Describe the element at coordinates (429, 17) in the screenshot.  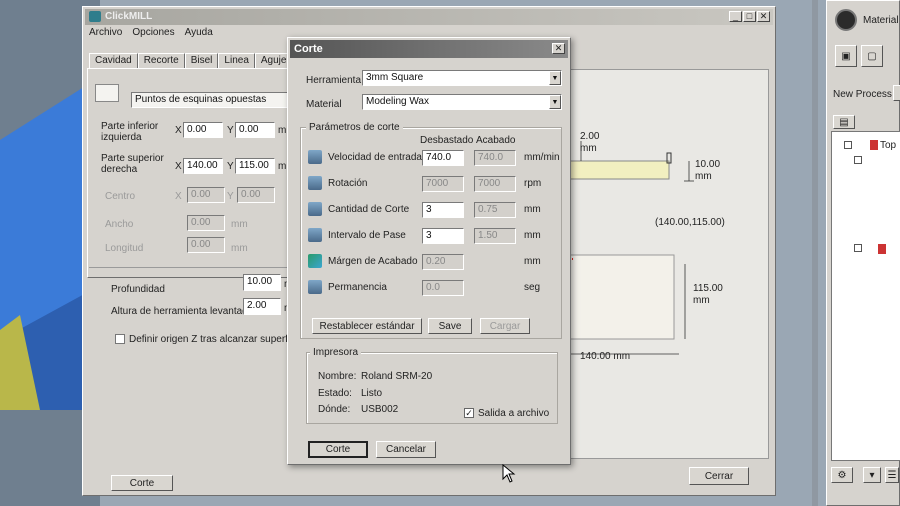
I see `main-title-bar: ClickMILL _ □ ✕` at that location.